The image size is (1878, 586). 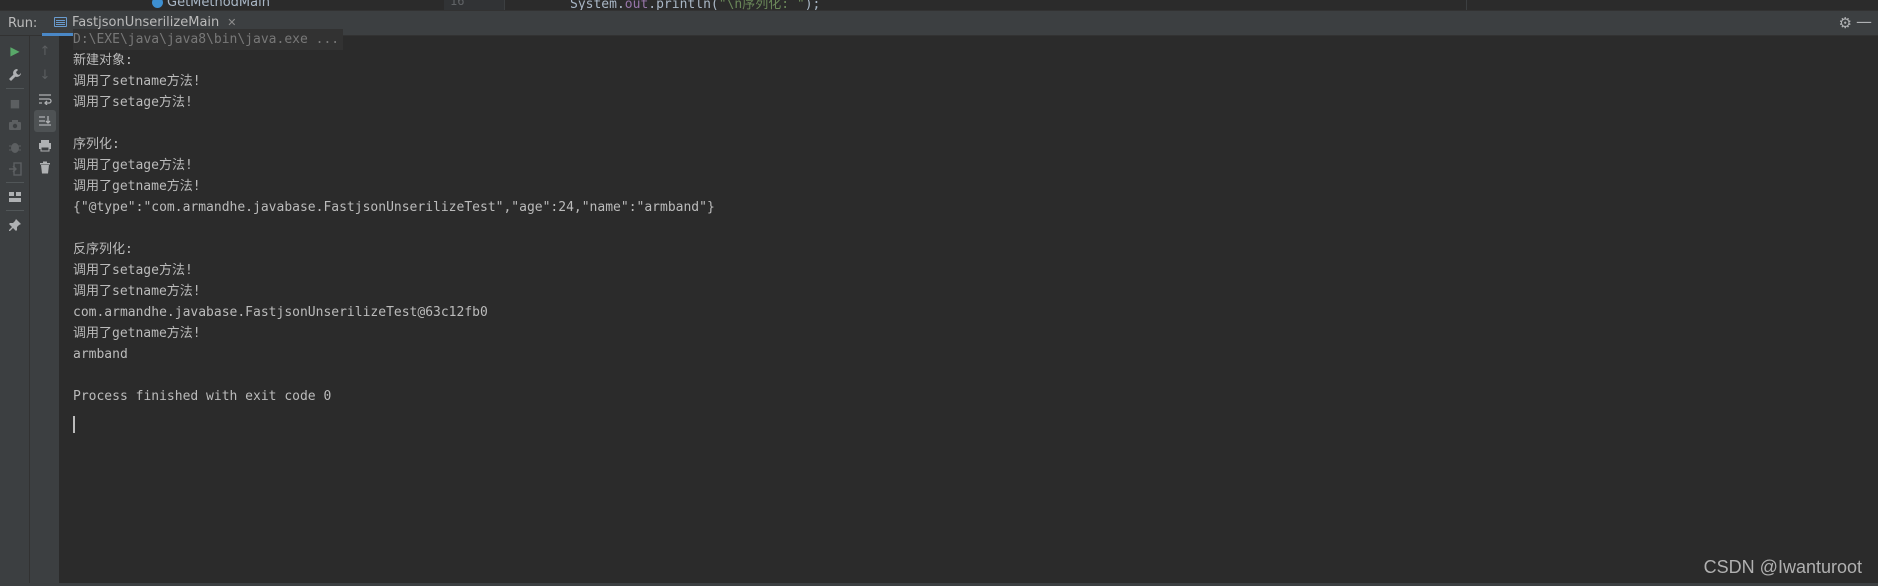 I want to click on java-class-icon, so click(x=157, y=4).